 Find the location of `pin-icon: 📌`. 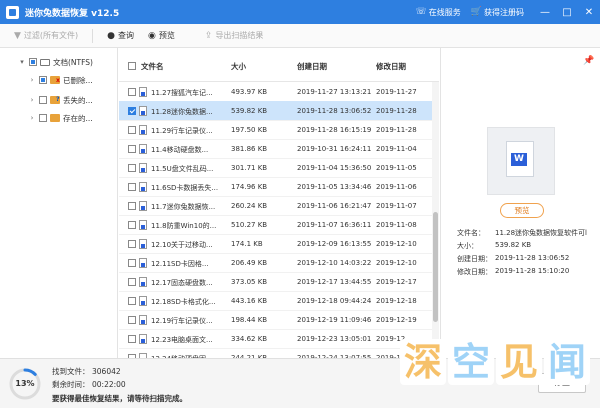

pin-icon: 📌 is located at coordinates (588, 61).